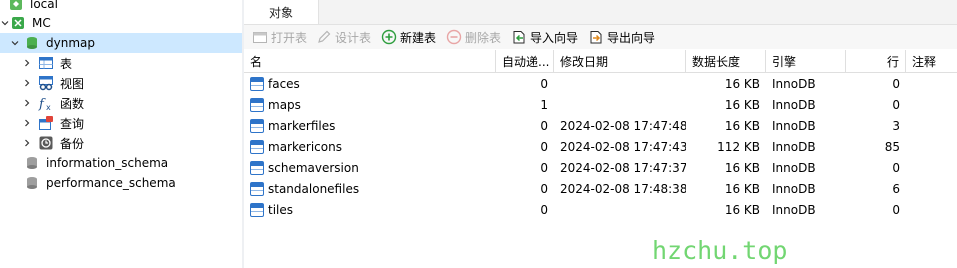 This screenshot has height=268, width=957. What do you see at coordinates (623, 188) in the screenshot?
I see `cell-text: 2024-02-08 17:48:38` at bounding box center [623, 188].